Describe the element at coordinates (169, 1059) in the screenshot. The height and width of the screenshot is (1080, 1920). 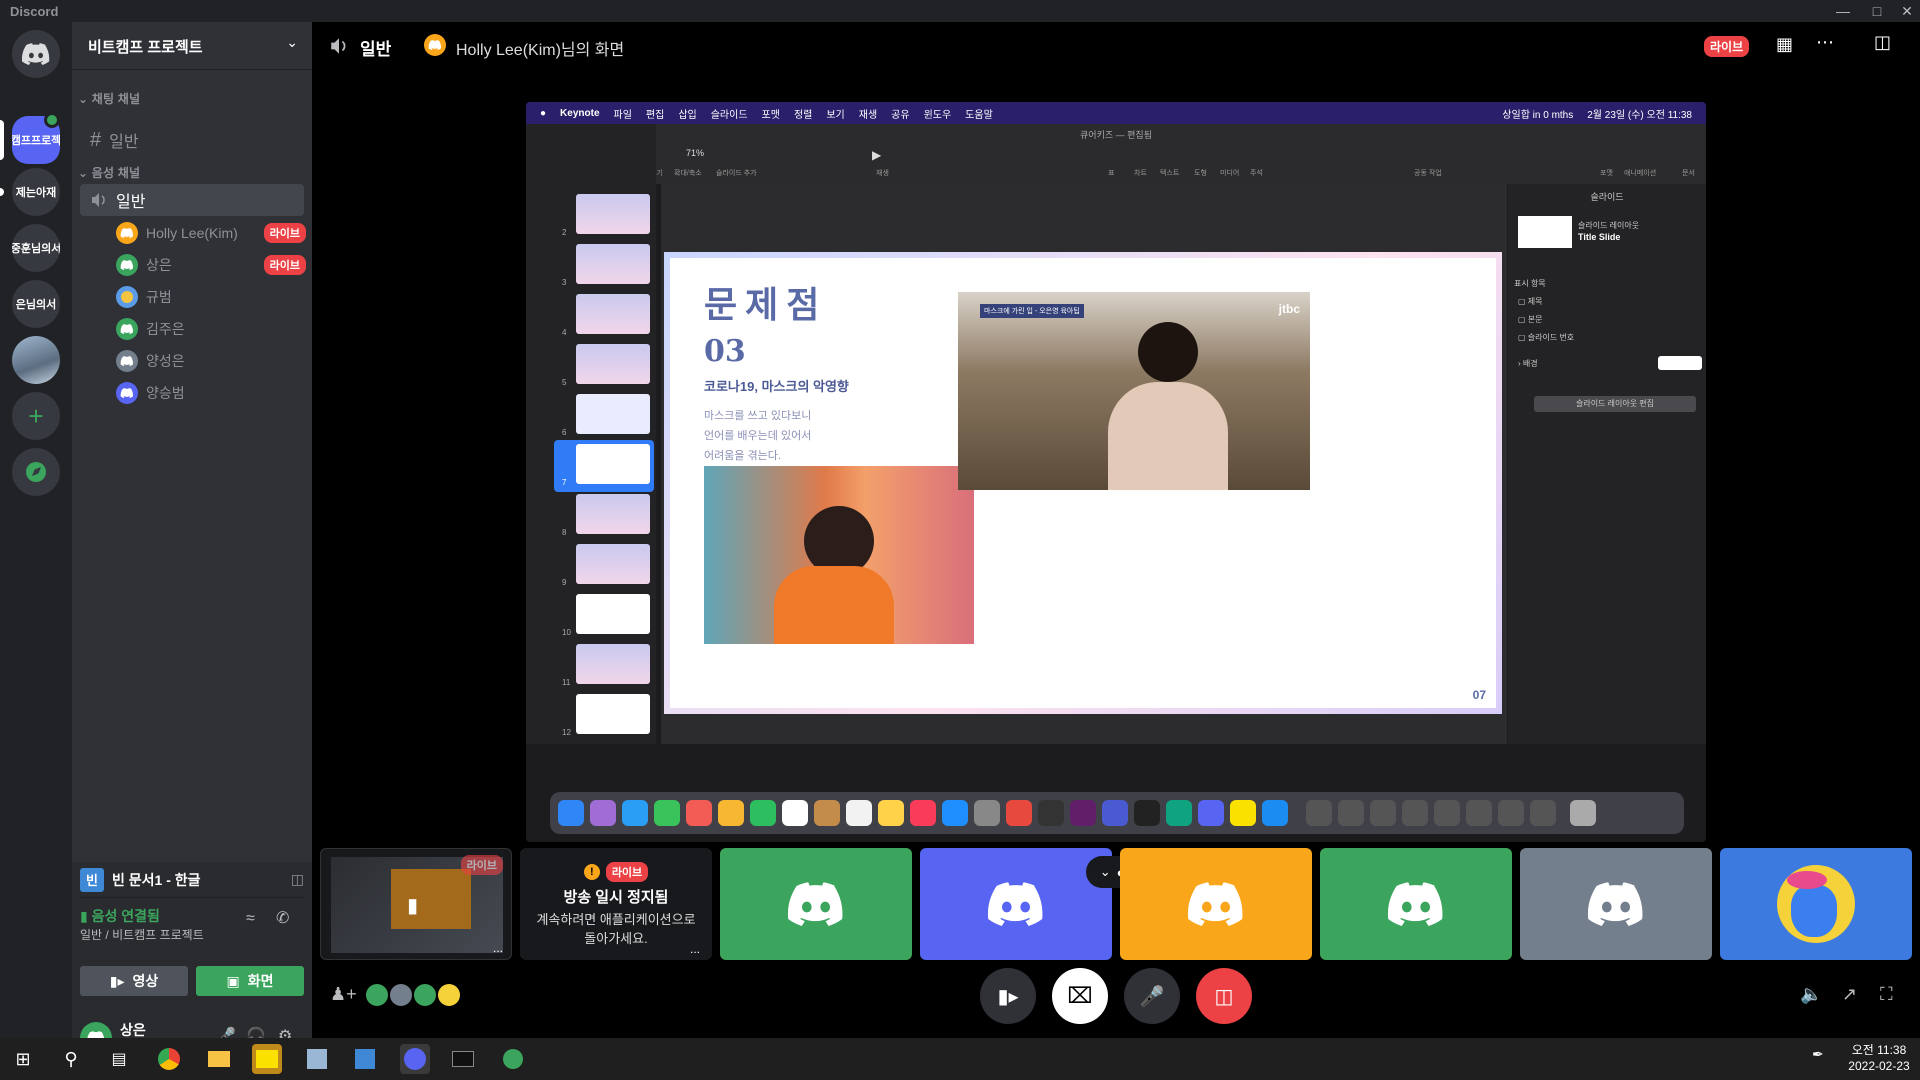
I see `chrome-taskbar-icon` at that location.